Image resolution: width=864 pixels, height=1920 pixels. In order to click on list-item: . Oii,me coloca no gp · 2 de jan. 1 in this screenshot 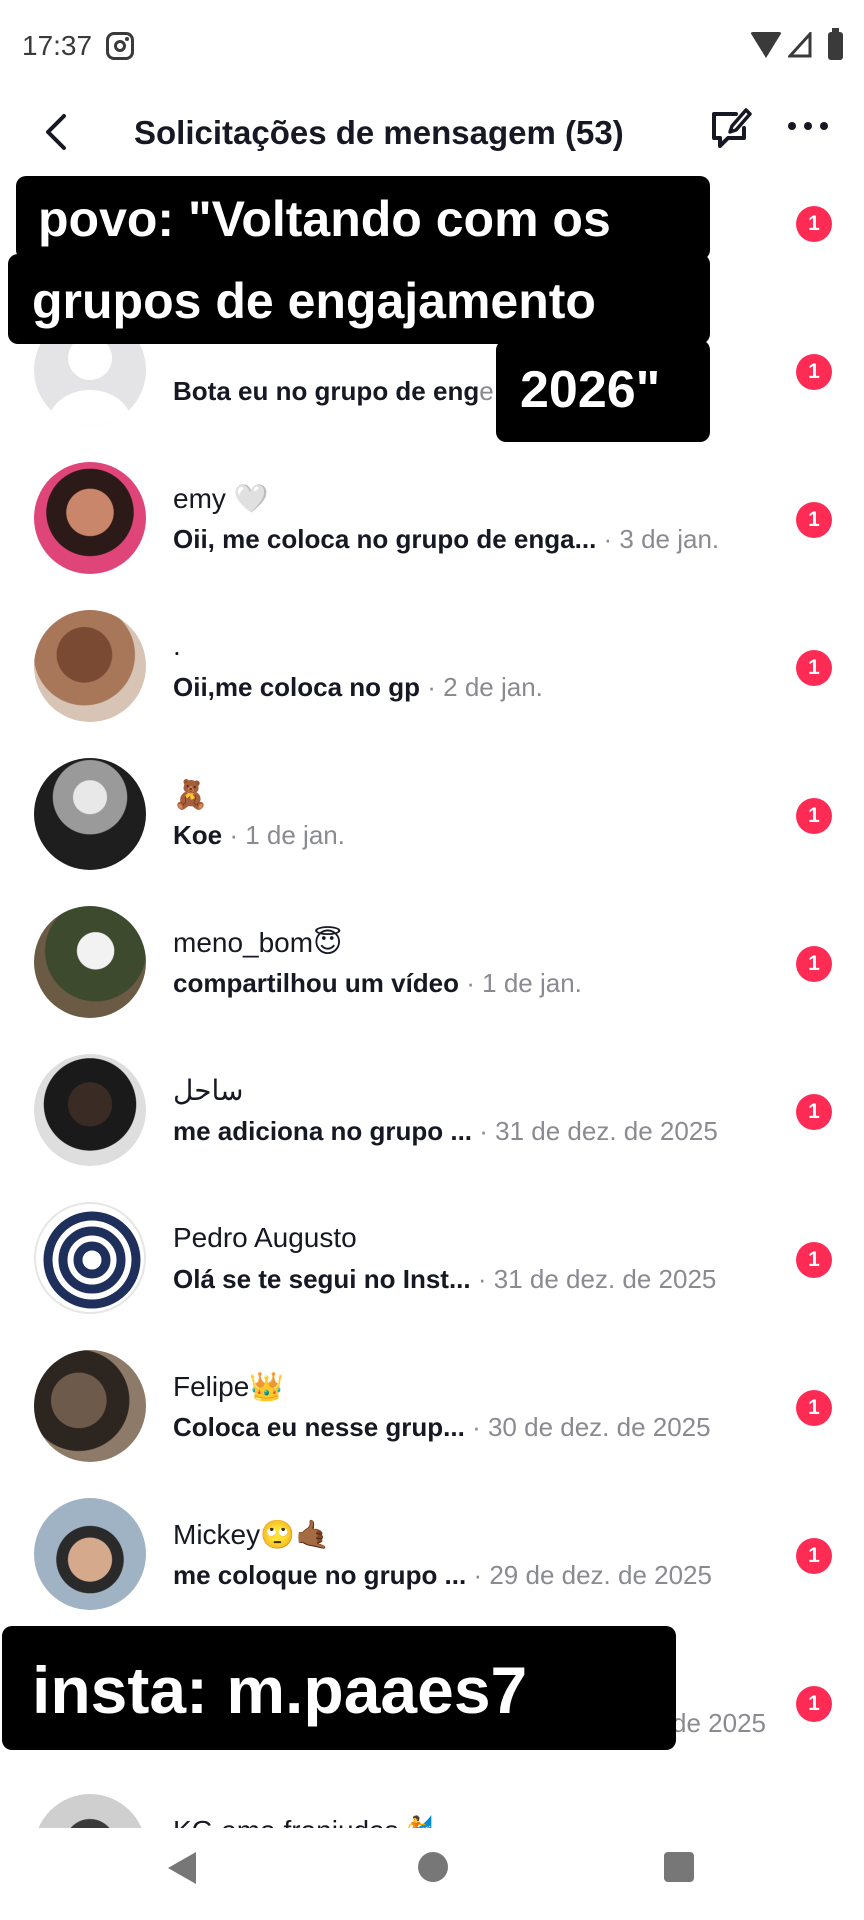, I will do `click(432, 666)`.